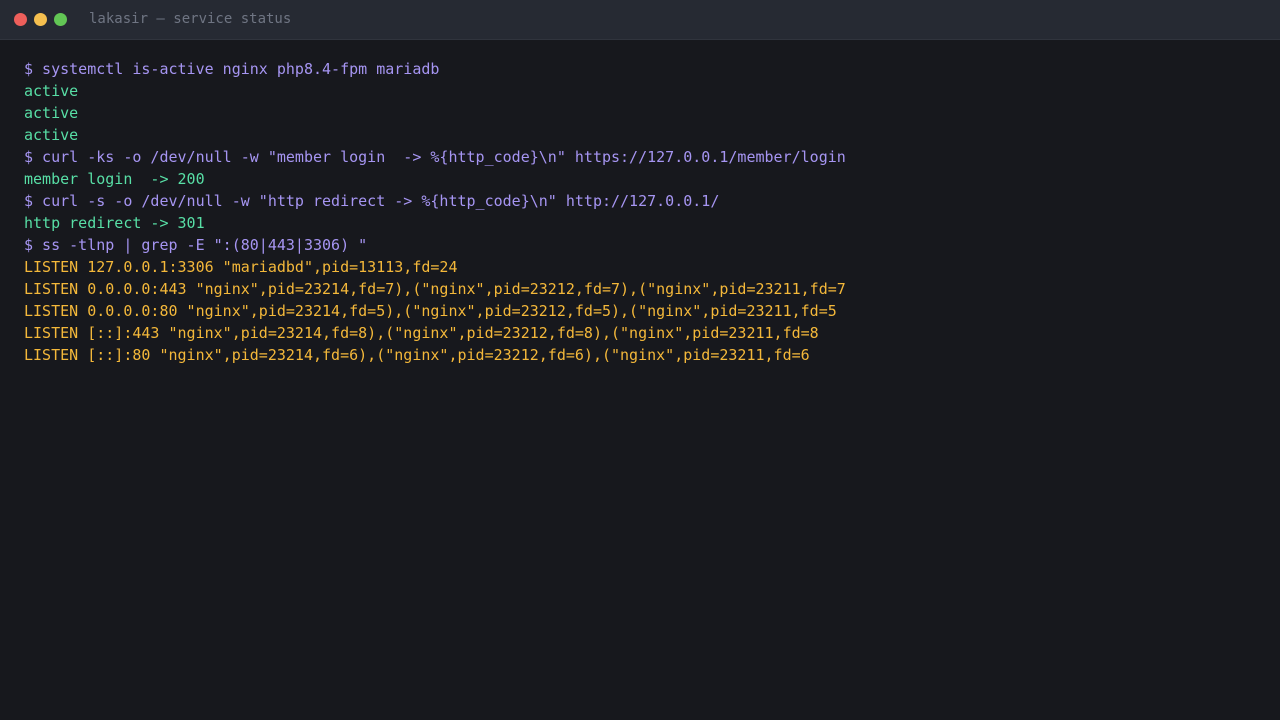  What do you see at coordinates (114, 223) in the screenshot?
I see `output-line-redirect-status: http redirect -> 301` at bounding box center [114, 223].